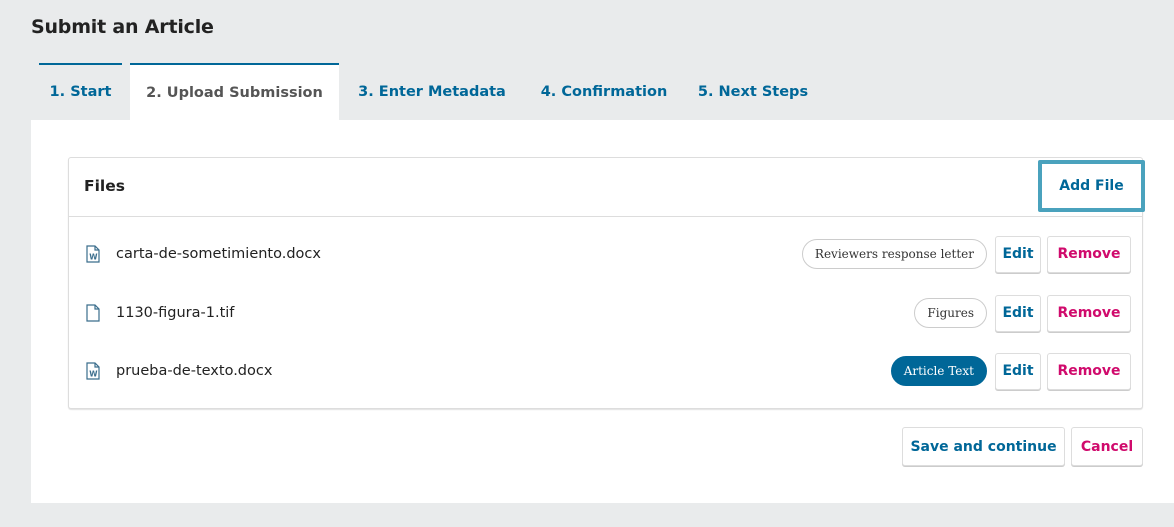 This screenshot has height=527, width=1174. What do you see at coordinates (950, 313) in the screenshot?
I see `genre-badge: Figures` at bounding box center [950, 313].